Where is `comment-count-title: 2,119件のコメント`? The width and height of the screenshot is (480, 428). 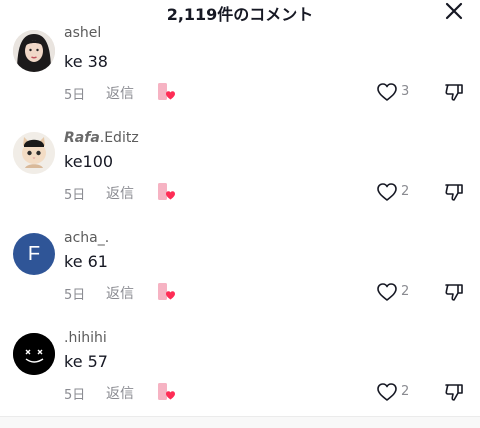 comment-count-title: 2,119件のコメント is located at coordinates (240, 14).